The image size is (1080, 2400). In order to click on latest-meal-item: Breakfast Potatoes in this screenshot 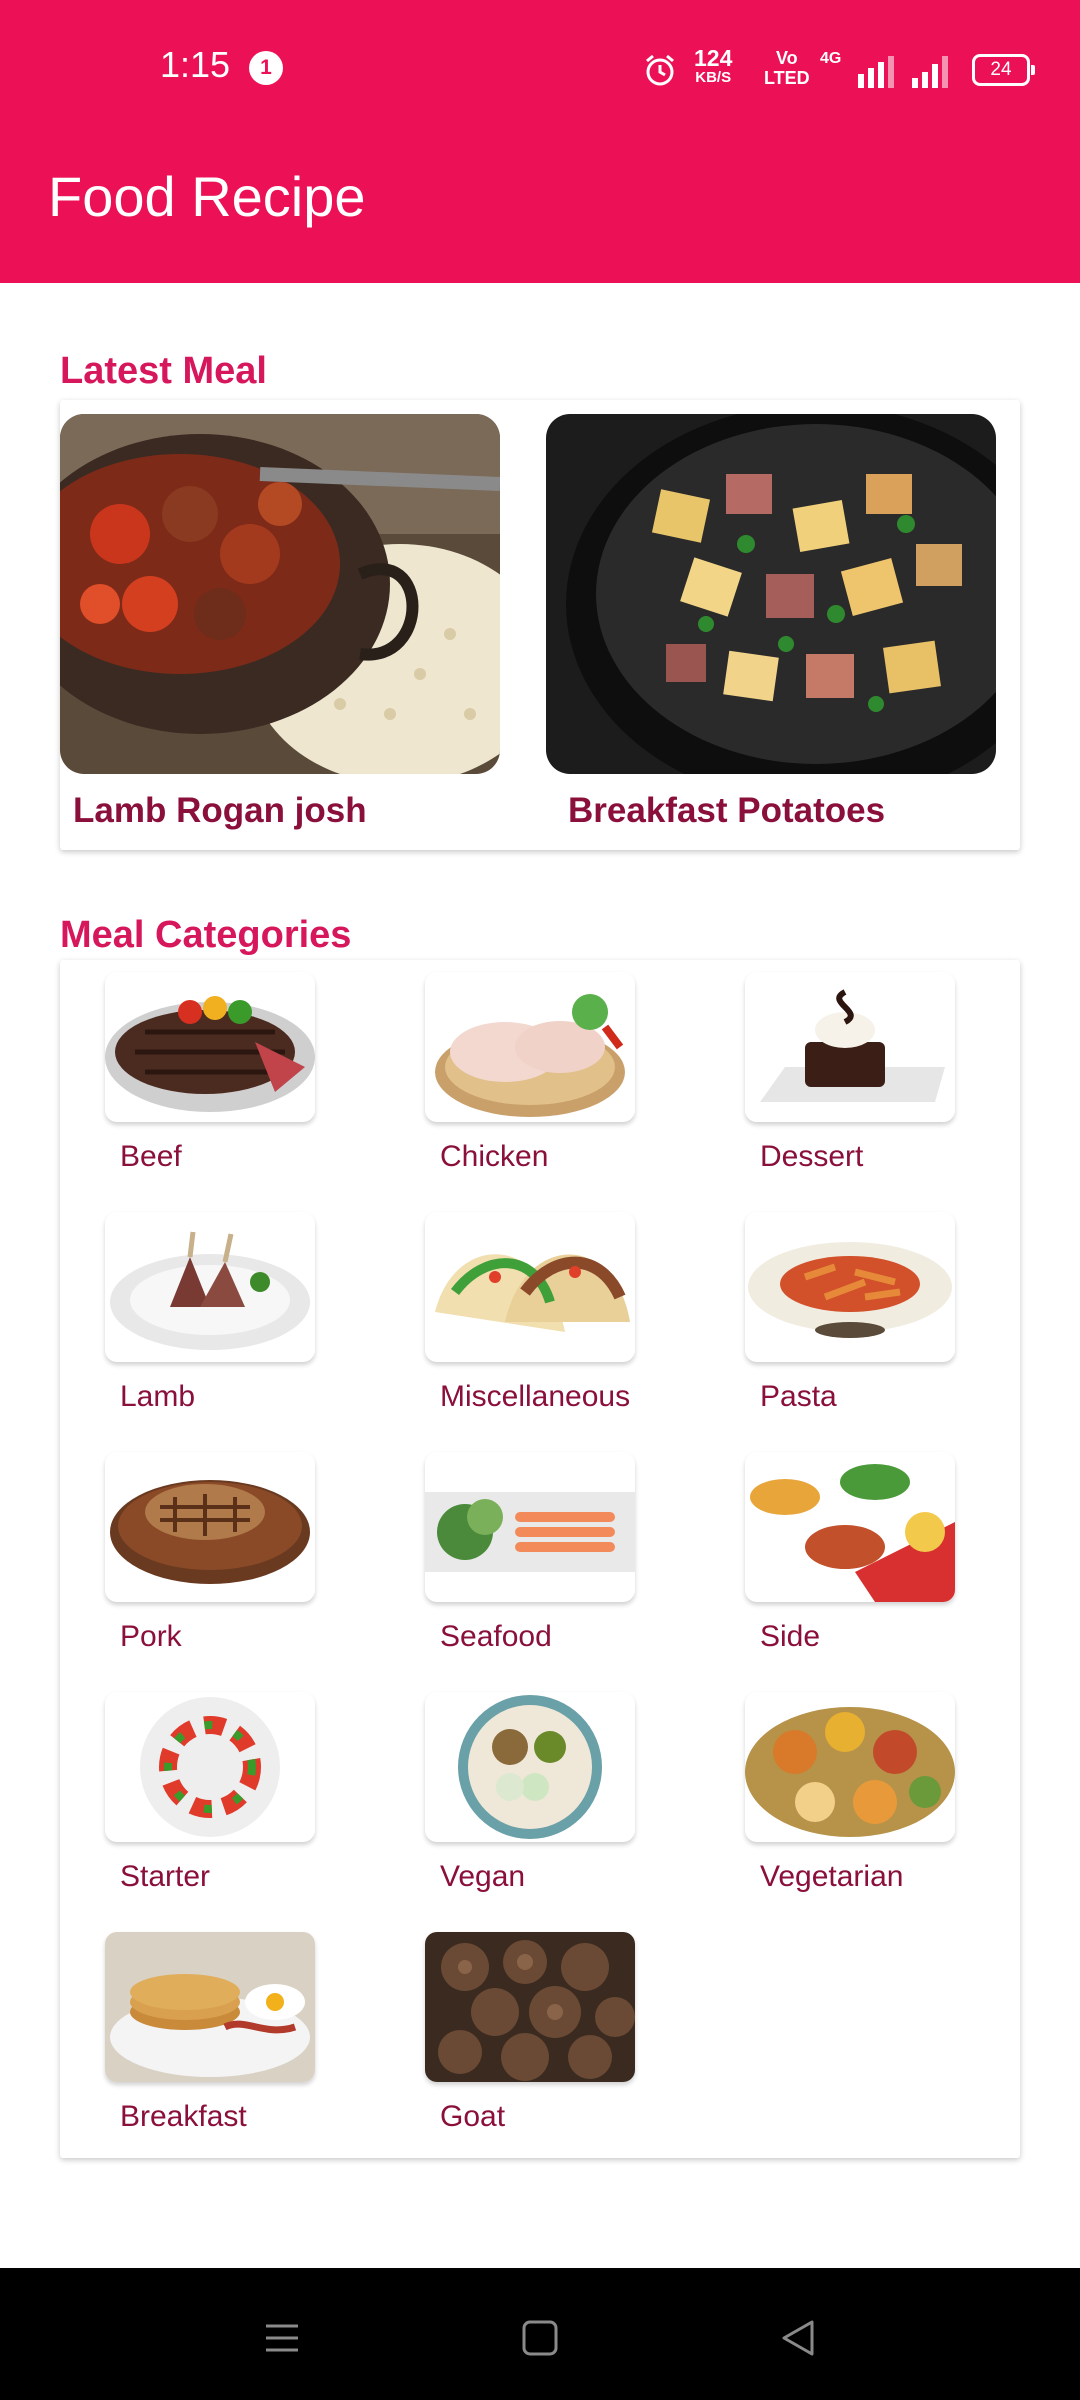, I will do `click(771, 622)`.